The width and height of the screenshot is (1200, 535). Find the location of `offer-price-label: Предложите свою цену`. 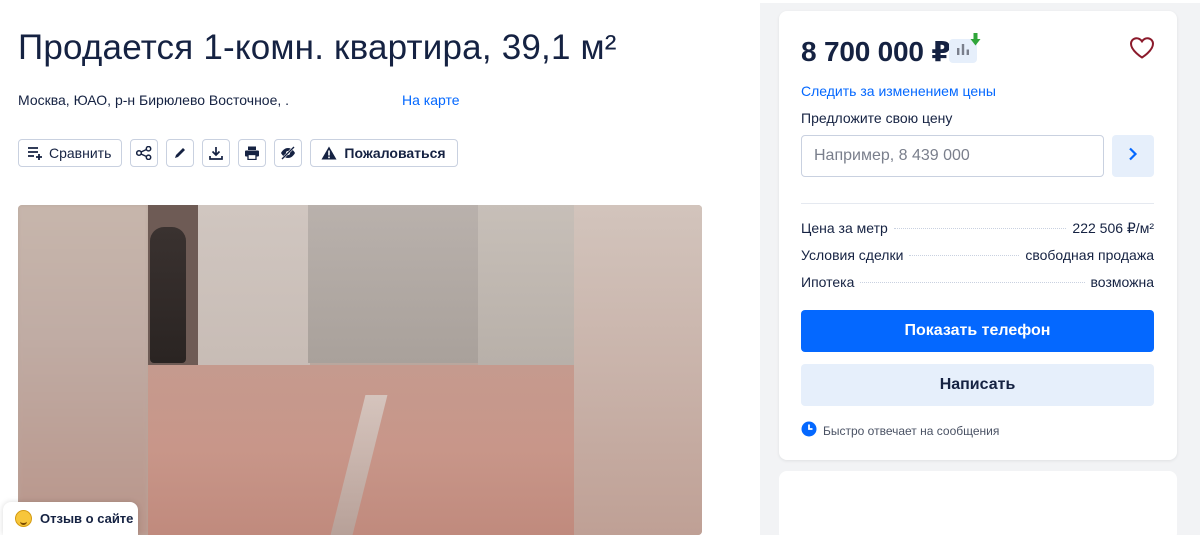

offer-price-label: Предложите свою цену is located at coordinates (877, 118).